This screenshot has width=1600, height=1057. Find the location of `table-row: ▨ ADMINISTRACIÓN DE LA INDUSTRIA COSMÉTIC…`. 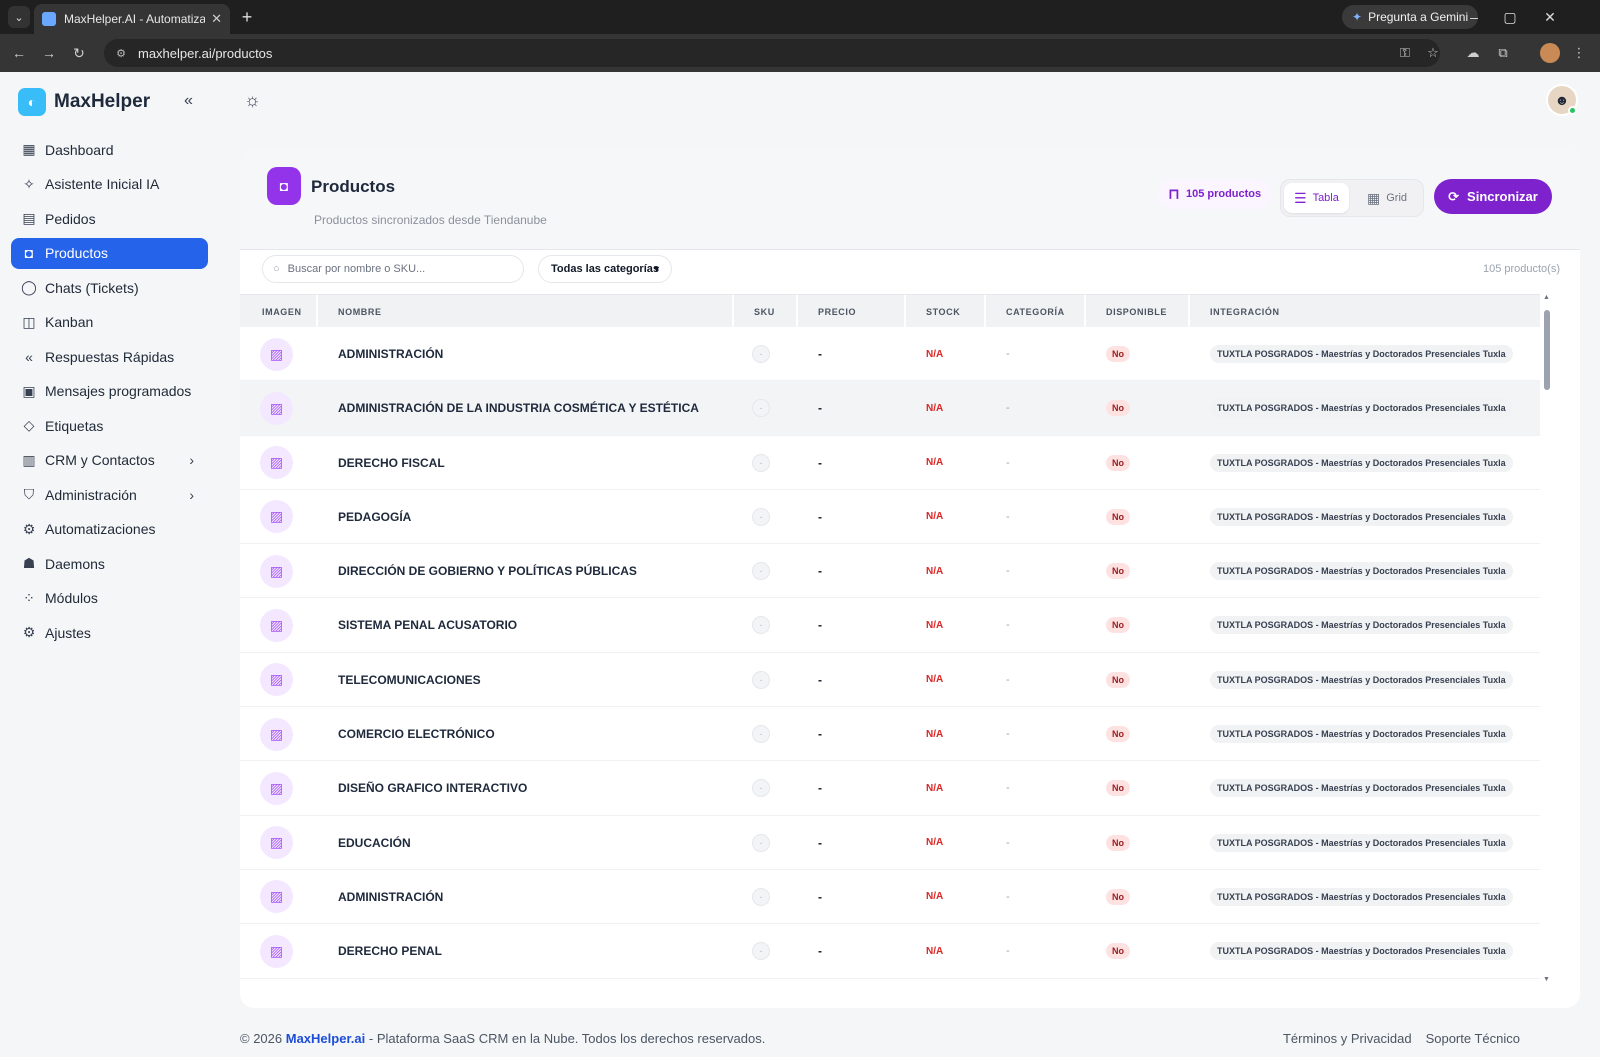

table-row: ▨ ADMINISTRACIÓN DE LA INDUSTRIA COSMÉTIC… is located at coordinates (890, 408).